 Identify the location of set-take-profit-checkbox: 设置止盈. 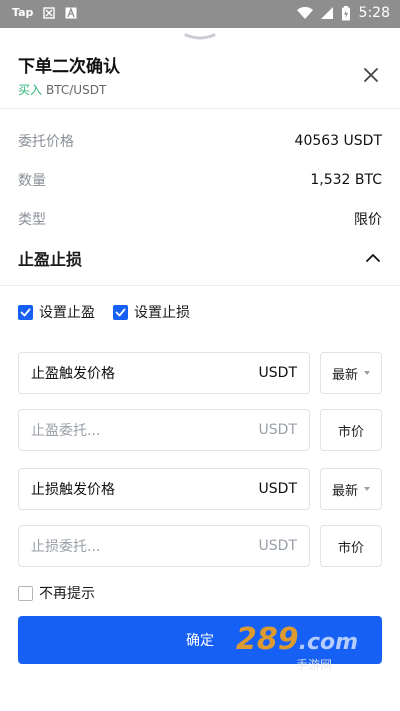
(56, 312).